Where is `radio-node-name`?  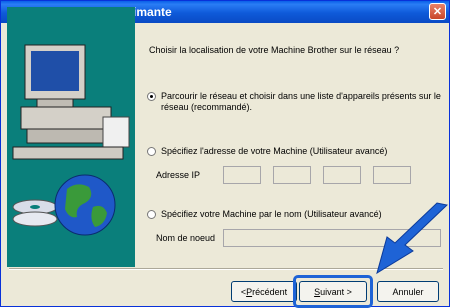 radio-node-name is located at coordinates (151, 214).